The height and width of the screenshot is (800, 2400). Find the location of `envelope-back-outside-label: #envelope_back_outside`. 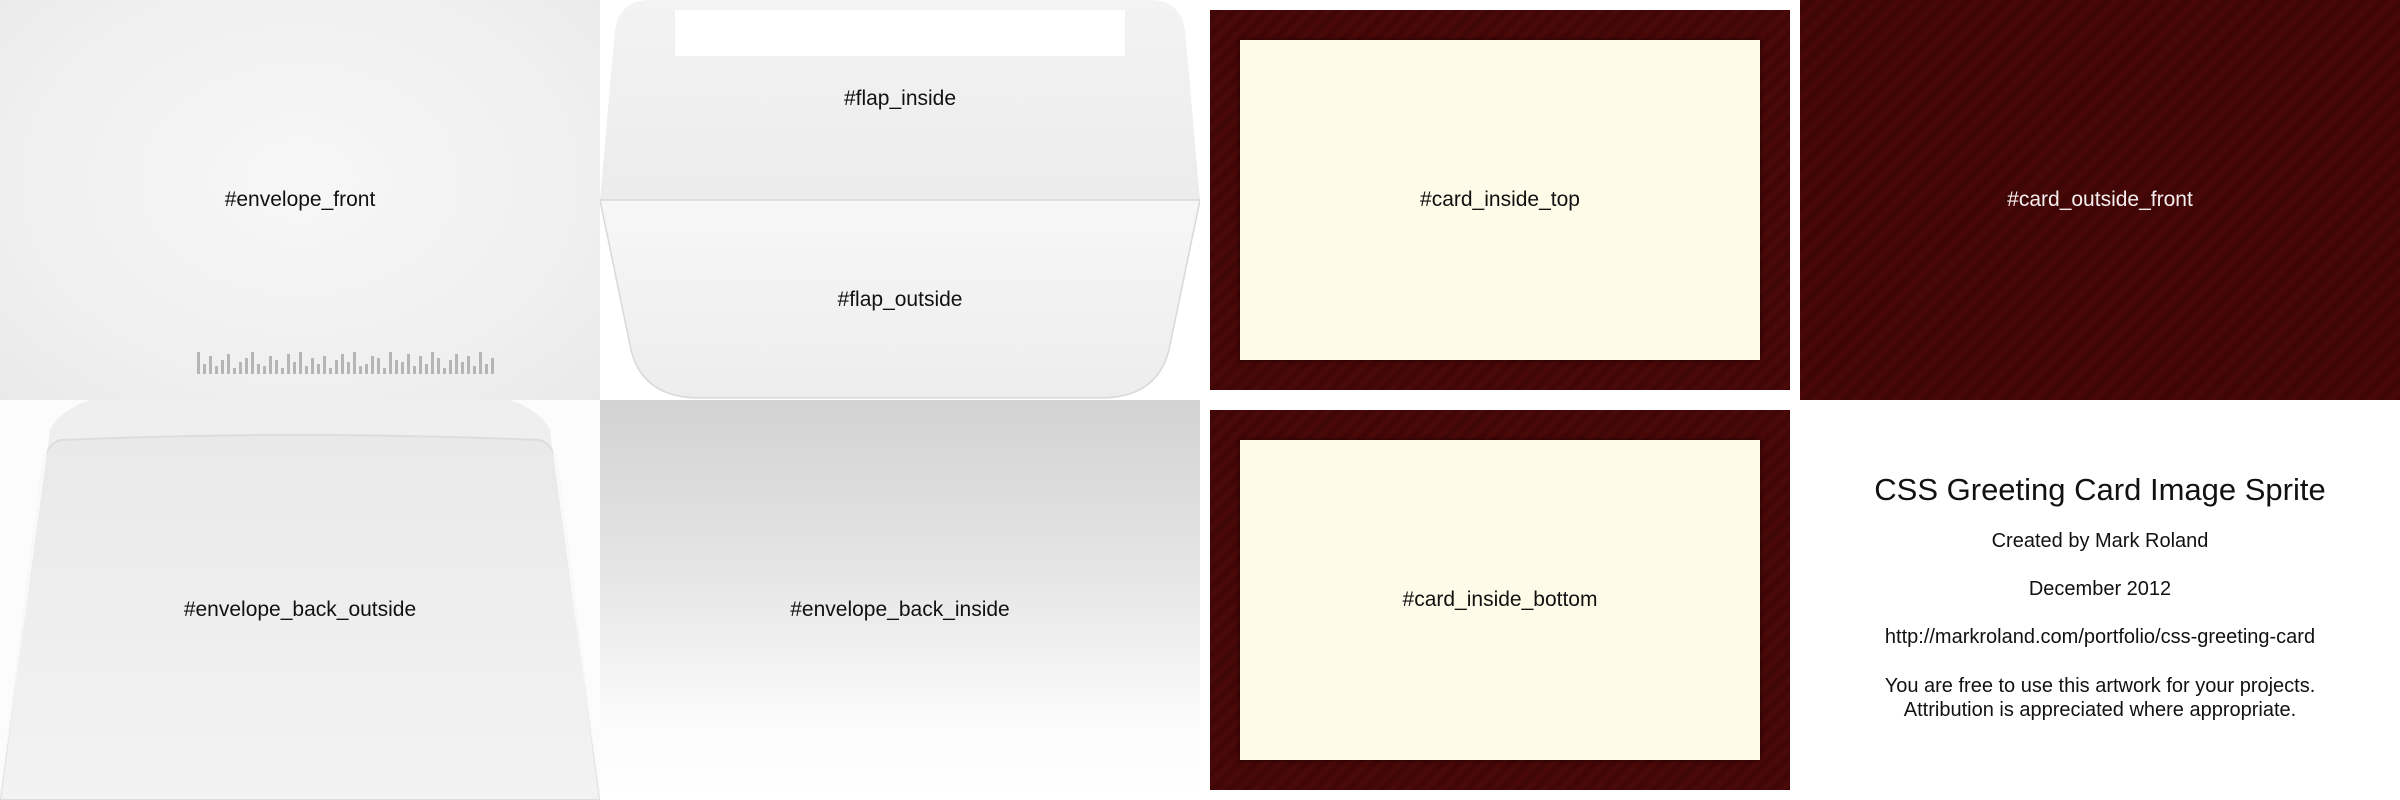

envelope-back-outside-label: #envelope_back_outside is located at coordinates (300, 609).